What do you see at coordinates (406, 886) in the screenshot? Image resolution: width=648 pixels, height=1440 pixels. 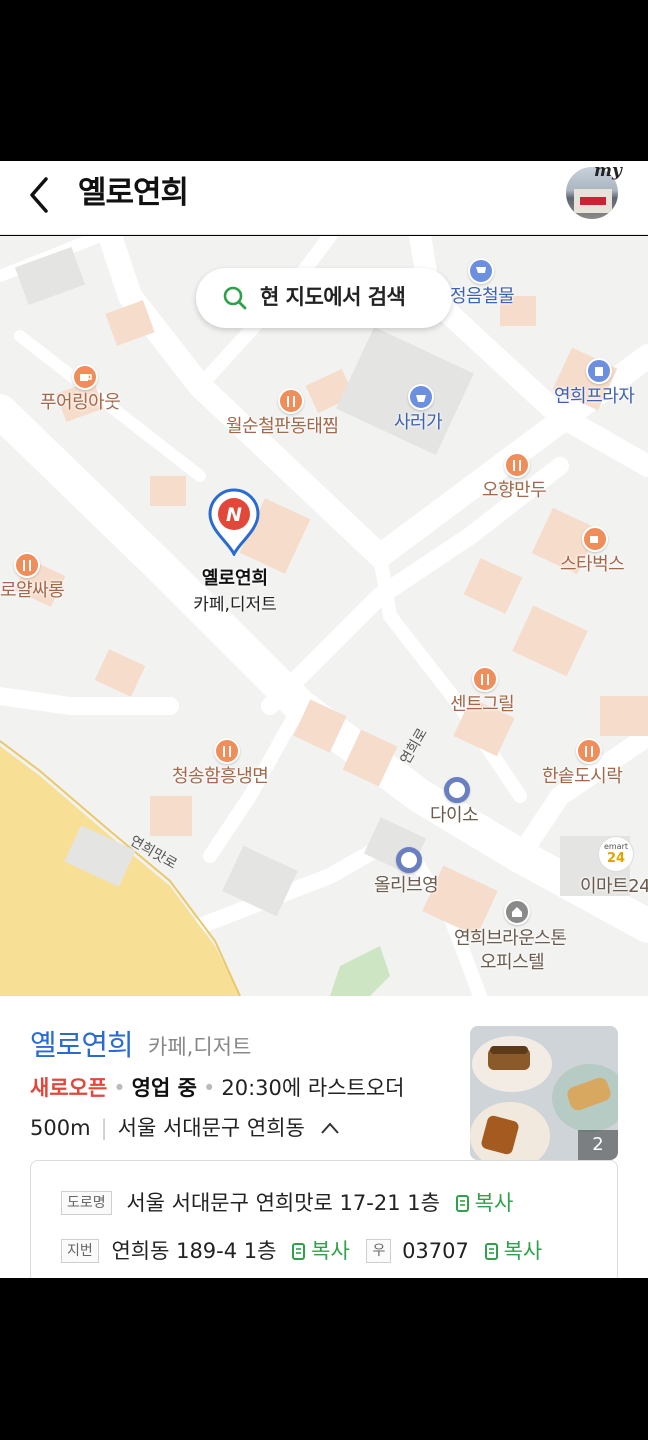 I see `poi-label: 올리브영` at bounding box center [406, 886].